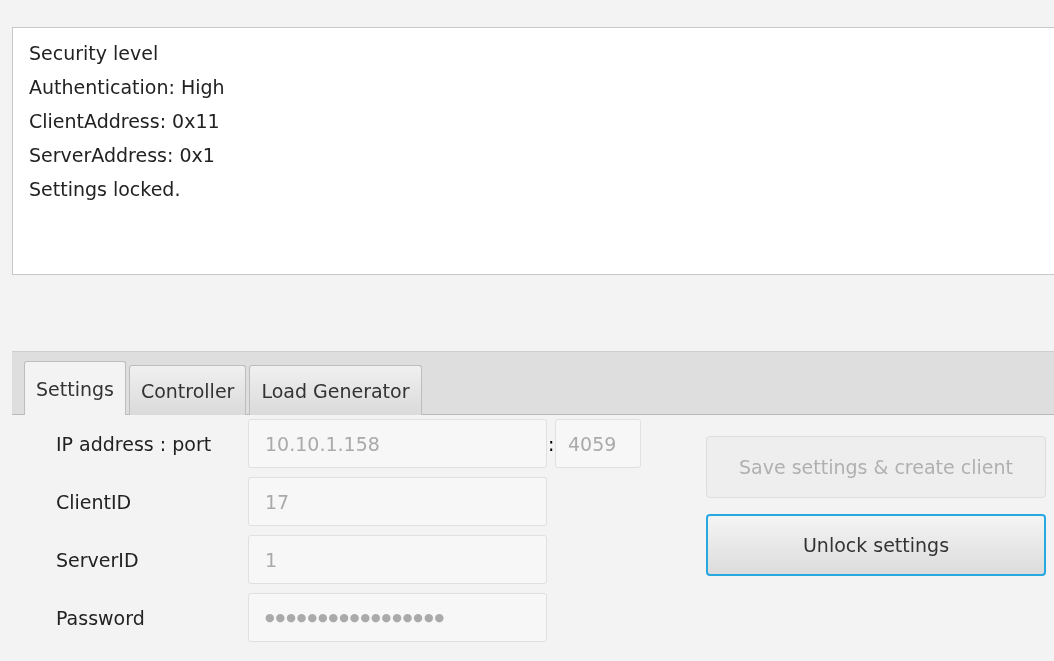 The height and width of the screenshot is (661, 1054). What do you see at coordinates (98, 559) in the screenshot?
I see `field-label: ServerID` at bounding box center [98, 559].